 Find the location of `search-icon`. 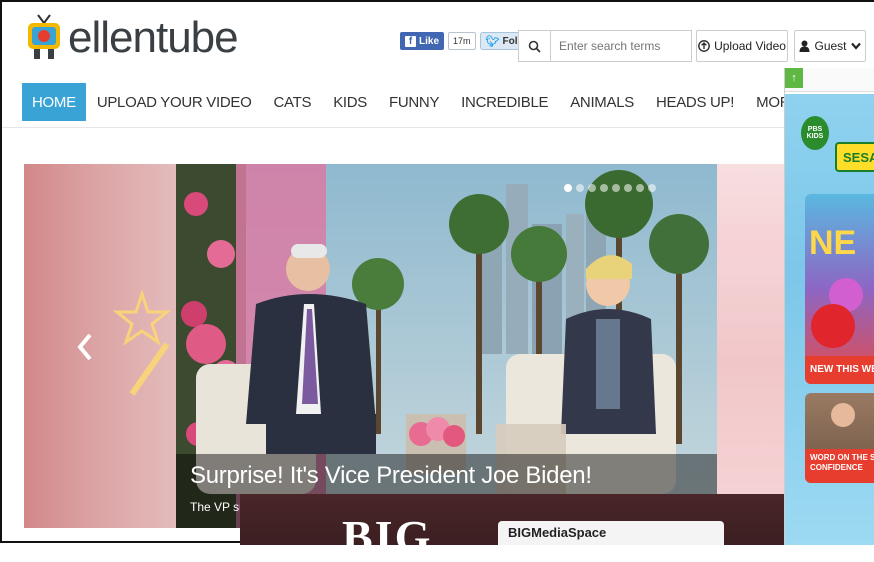

search-icon is located at coordinates (534, 46).